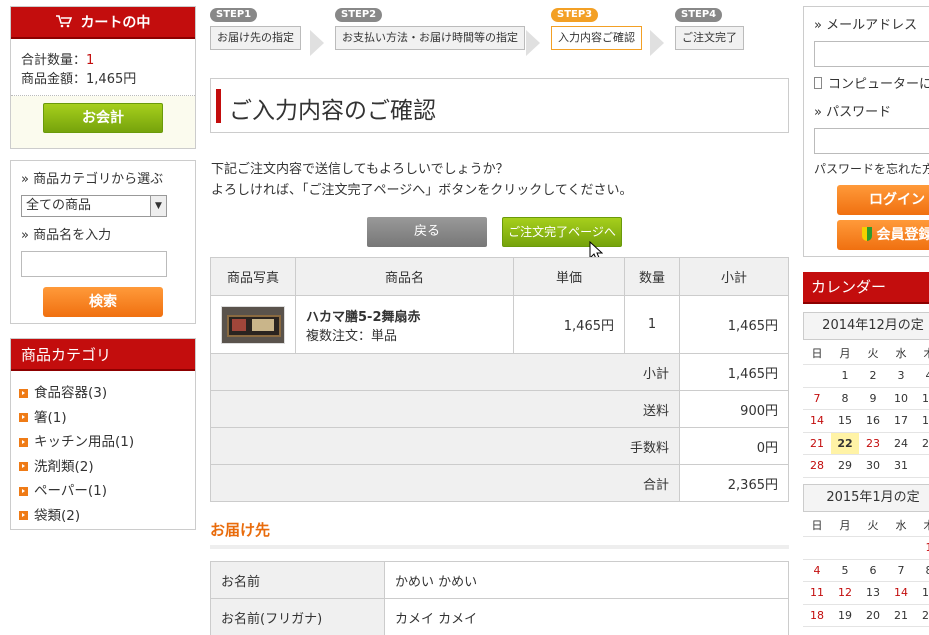 The height and width of the screenshot is (635, 929). I want to click on table-row: お名前(フリガナ) カメイ カメイ, so click(499, 616).